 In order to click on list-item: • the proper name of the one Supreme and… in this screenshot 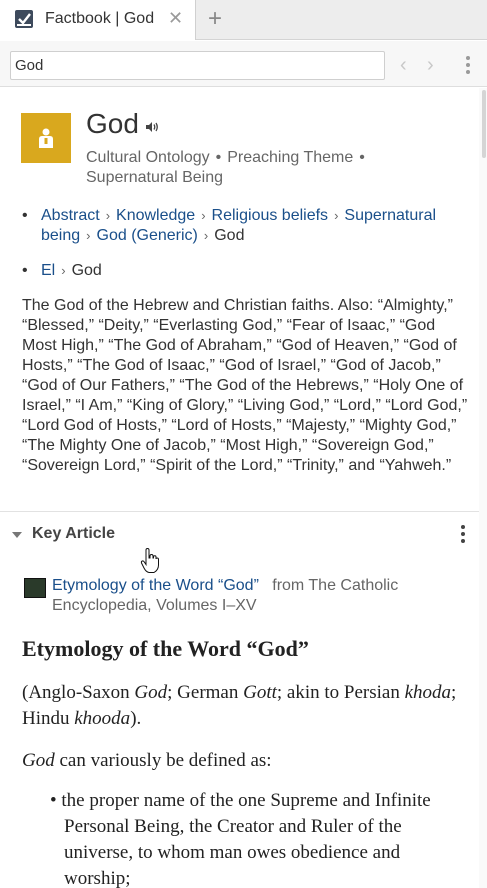, I will do `click(240, 839)`.